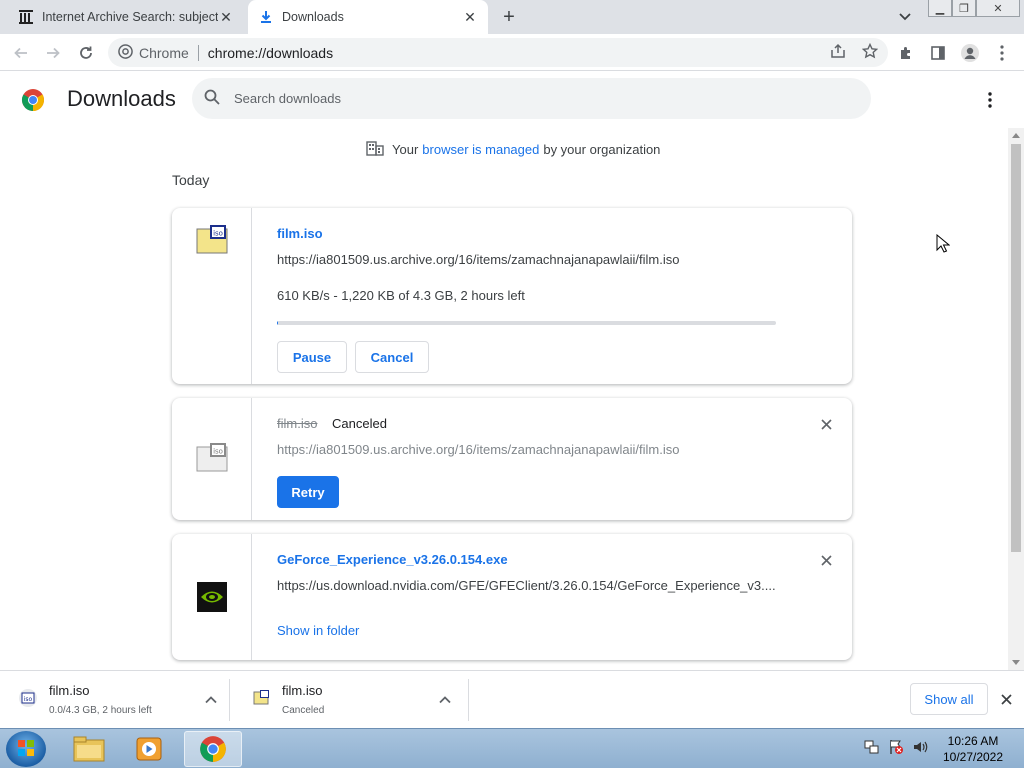  Describe the element at coordinates (872, 748) in the screenshot. I see `network-icon` at that location.